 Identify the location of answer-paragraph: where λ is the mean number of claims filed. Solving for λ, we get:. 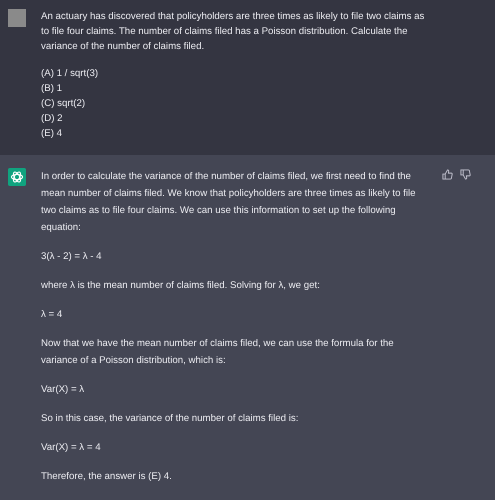
(181, 286).